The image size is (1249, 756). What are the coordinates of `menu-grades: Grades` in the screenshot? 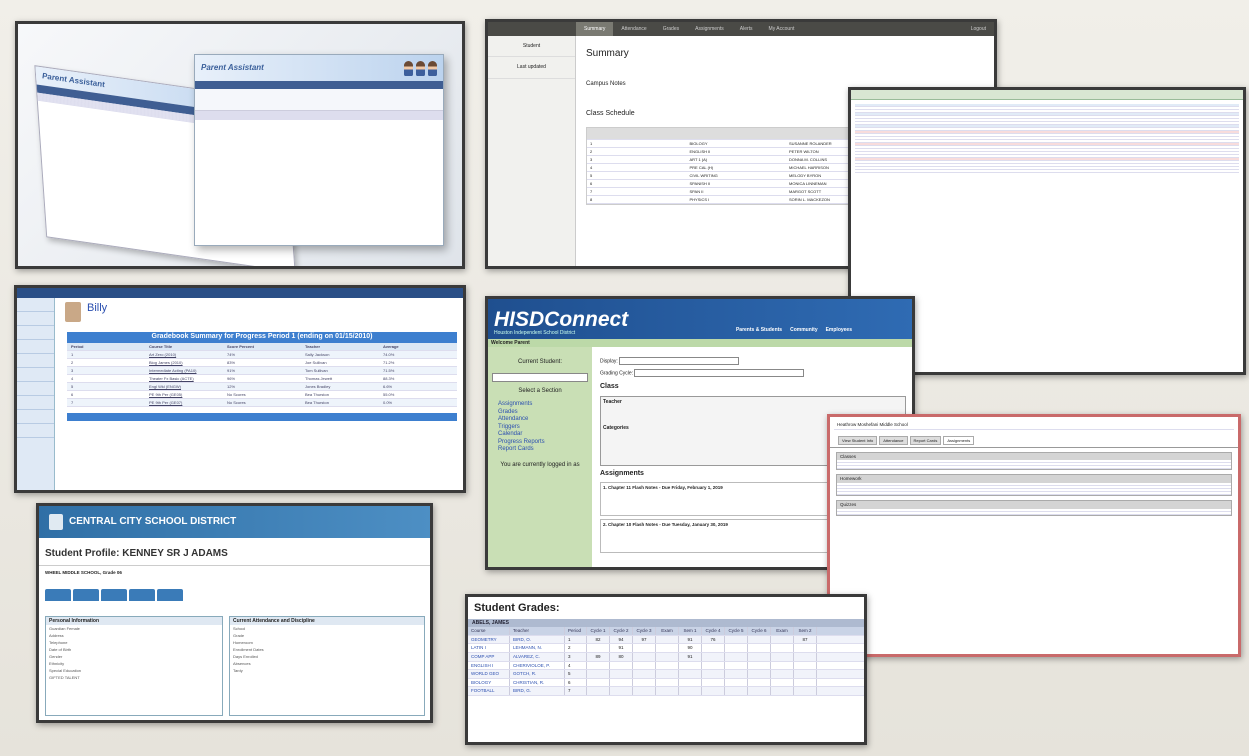 It's located at (540, 413).